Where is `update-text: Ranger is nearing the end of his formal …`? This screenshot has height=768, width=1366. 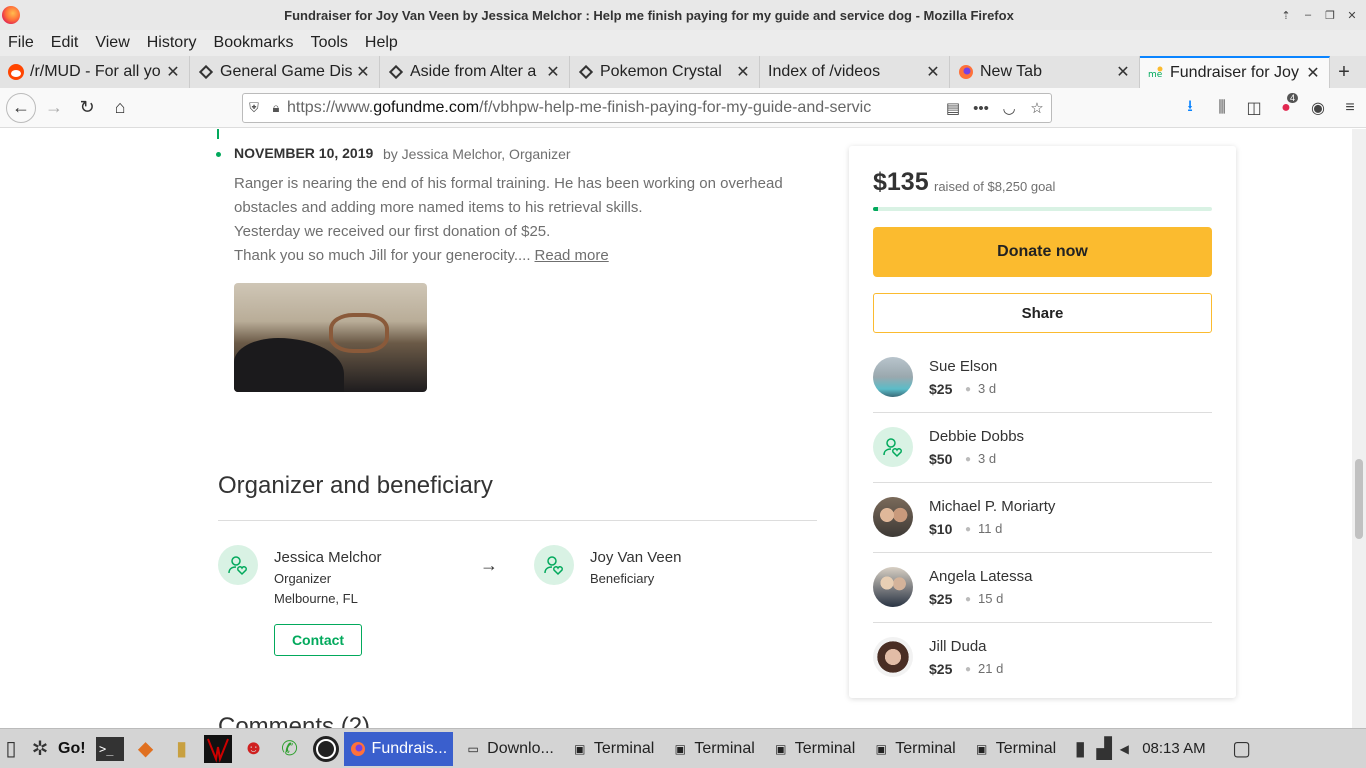
update-text: Ranger is nearing the end of his formal … is located at coordinates (524, 220).